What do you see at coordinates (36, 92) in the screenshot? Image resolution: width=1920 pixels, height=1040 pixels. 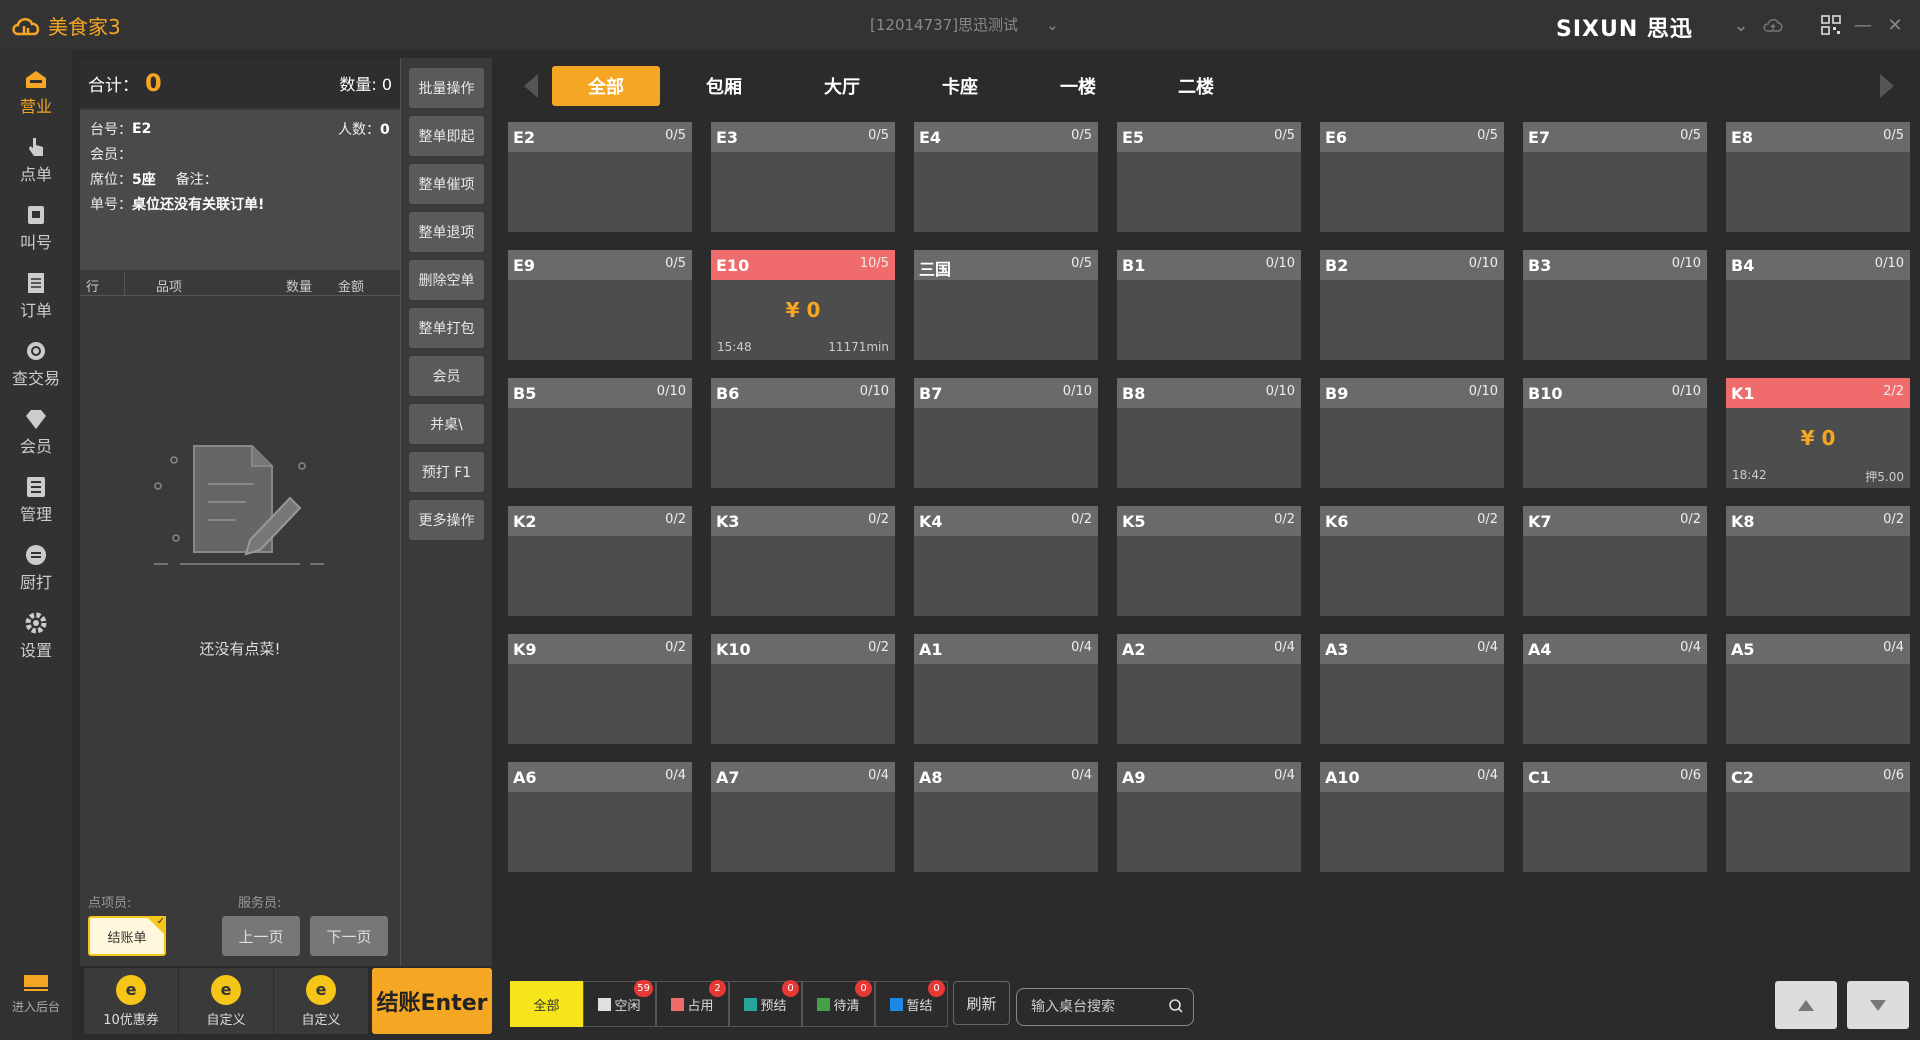 I see `nav-item-business: 营业` at bounding box center [36, 92].